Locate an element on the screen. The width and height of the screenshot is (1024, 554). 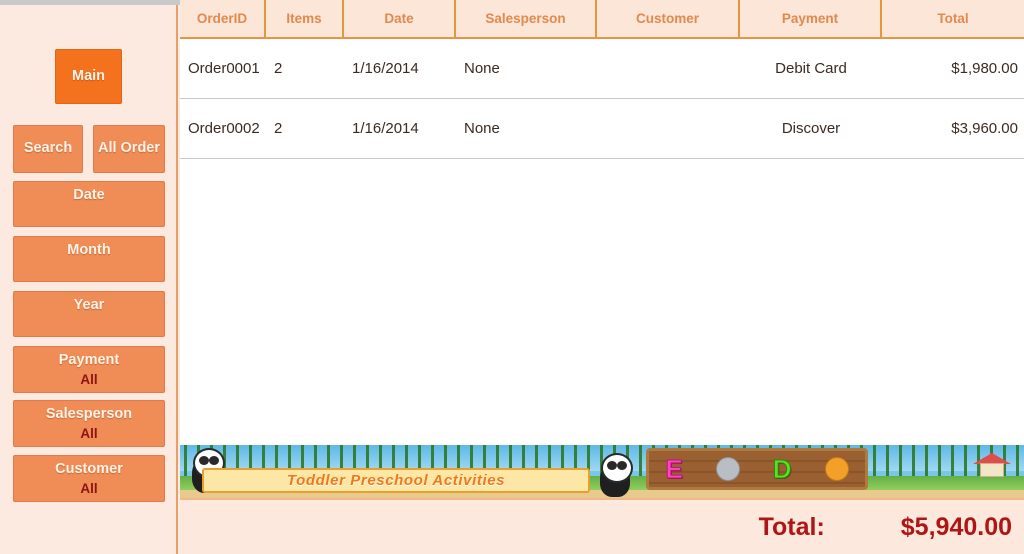
all-order-button-label: All Order is located at coordinates (129, 148).